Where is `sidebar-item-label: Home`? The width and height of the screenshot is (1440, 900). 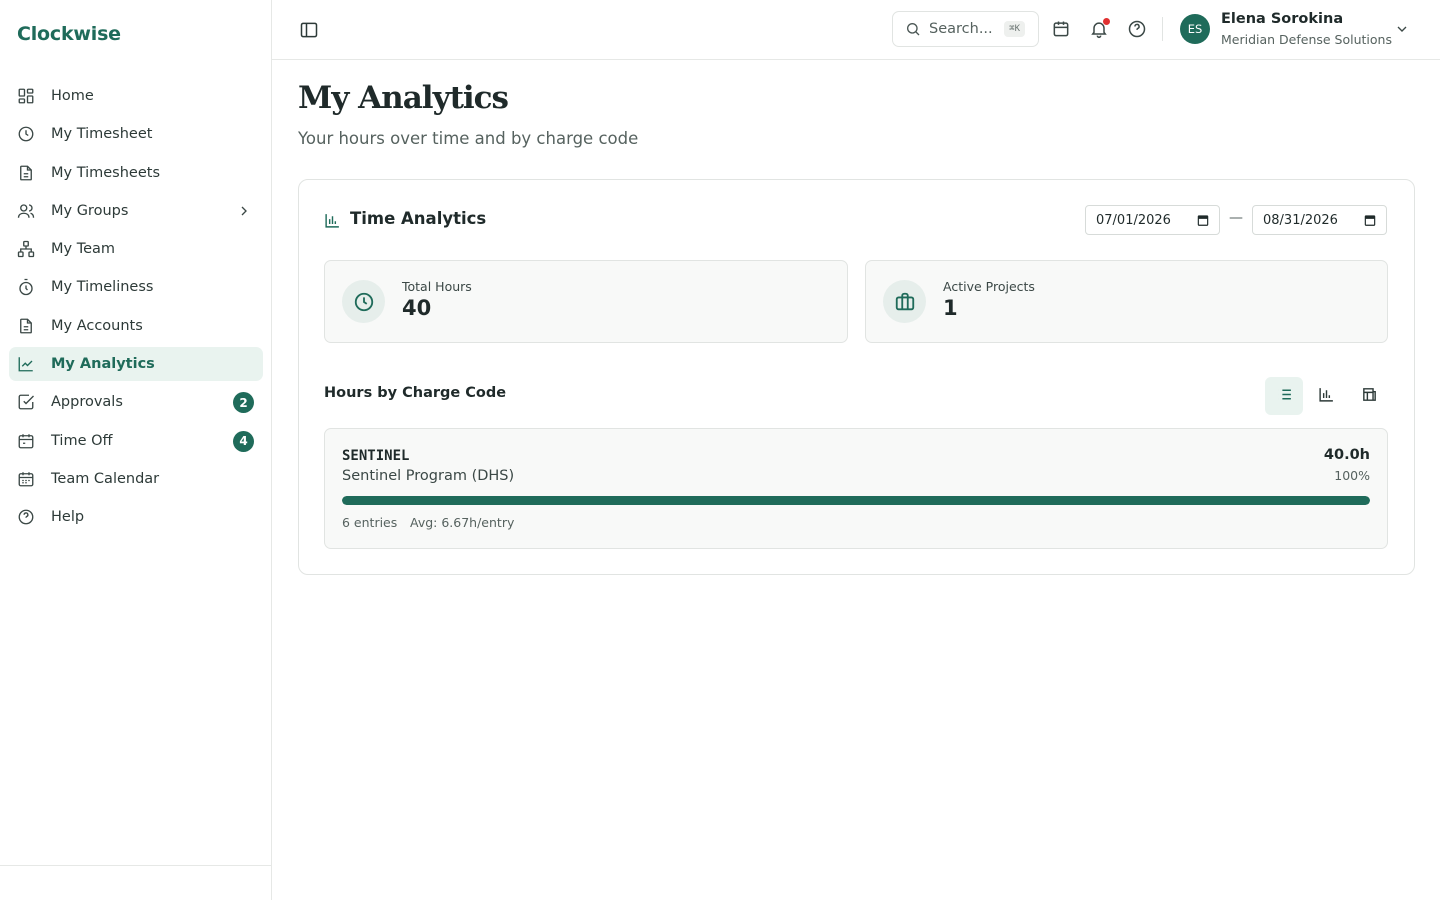
sidebar-item-label: Home is located at coordinates (72, 96).